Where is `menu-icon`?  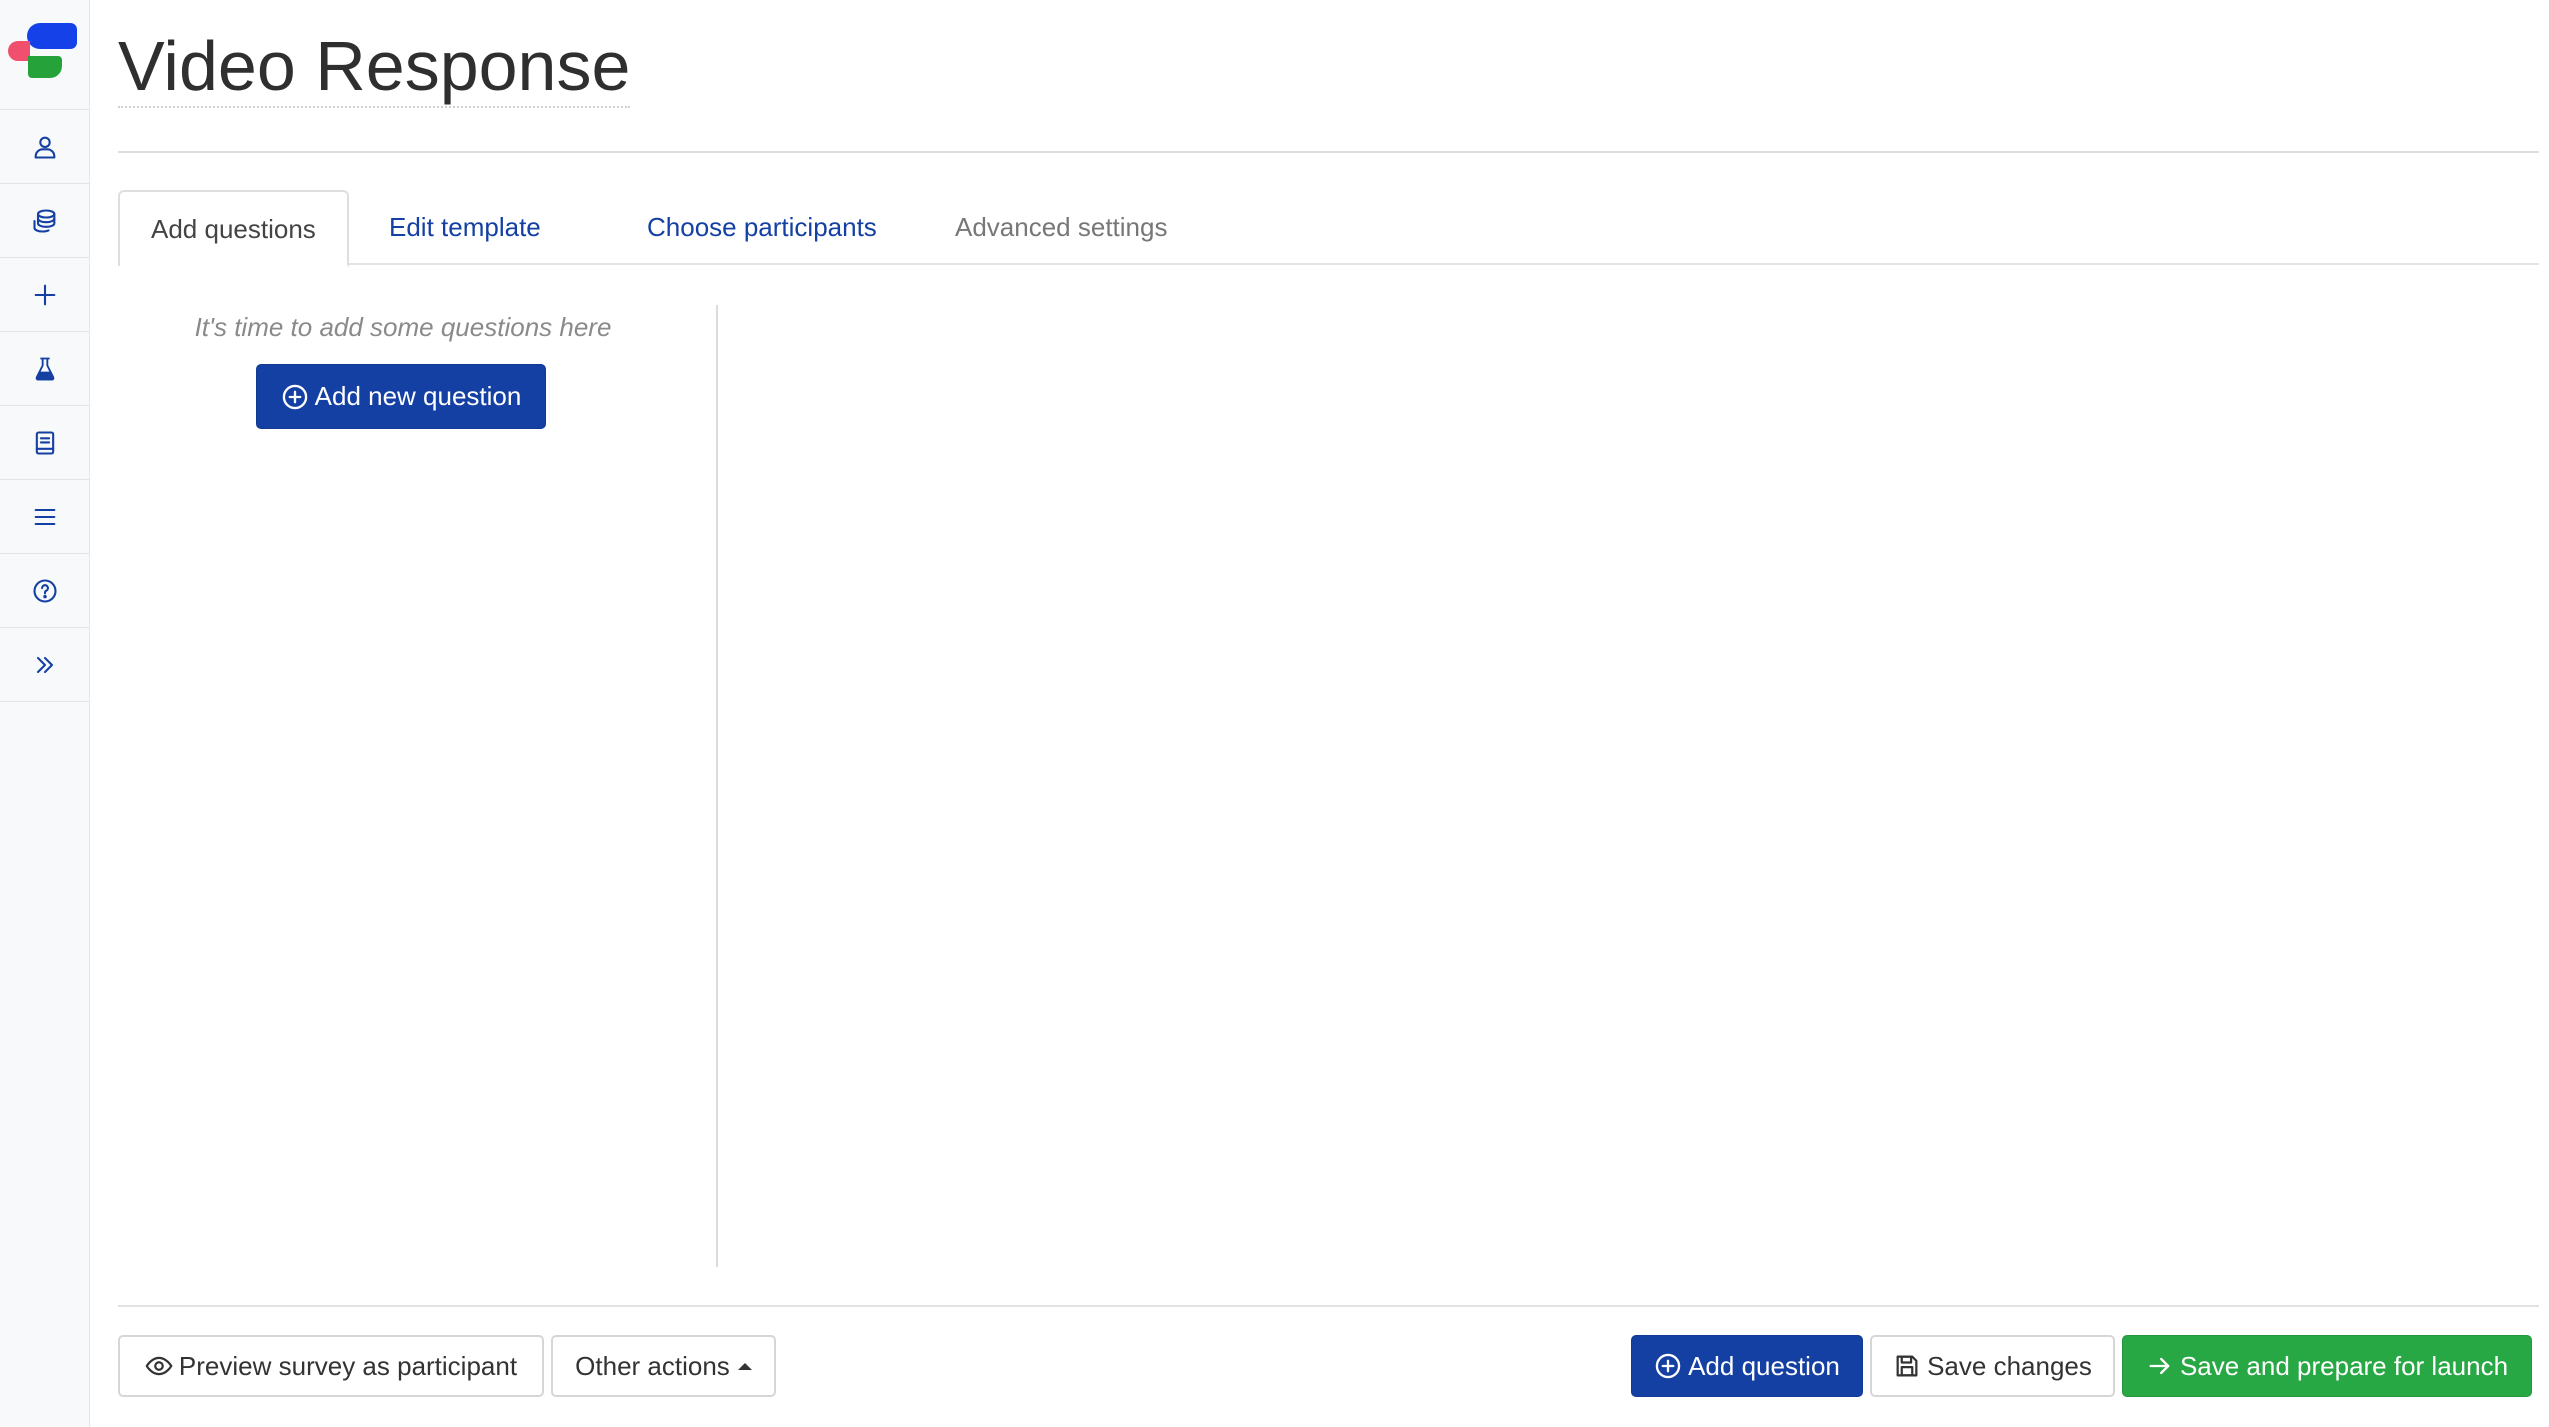 menu-icon is located at coordinates (45, 516).